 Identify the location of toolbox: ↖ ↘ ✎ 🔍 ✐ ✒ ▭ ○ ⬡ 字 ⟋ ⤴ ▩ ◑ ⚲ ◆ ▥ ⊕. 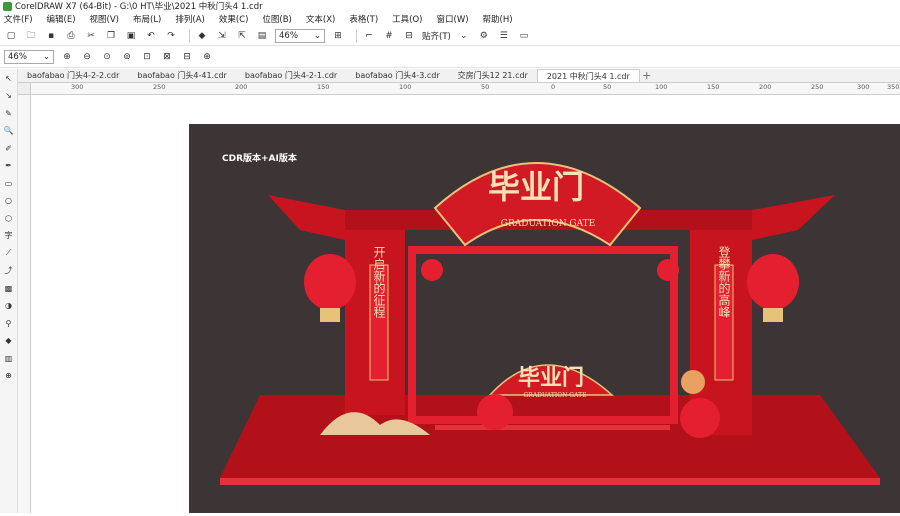
(9, 291).